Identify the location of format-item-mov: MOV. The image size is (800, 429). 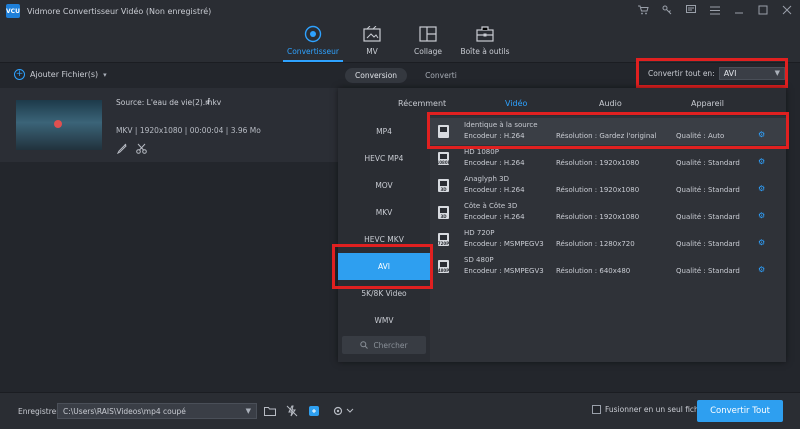
(384, 185).